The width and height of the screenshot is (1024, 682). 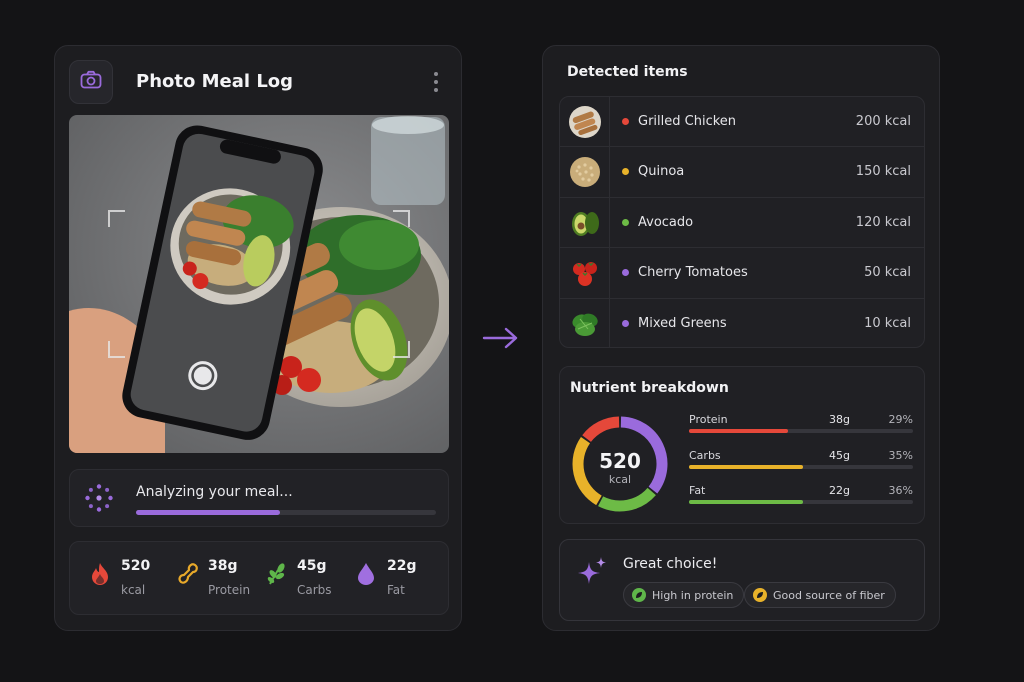 I want to click on tag-high-in-protein: High in protein, so click(x=684, y=595).